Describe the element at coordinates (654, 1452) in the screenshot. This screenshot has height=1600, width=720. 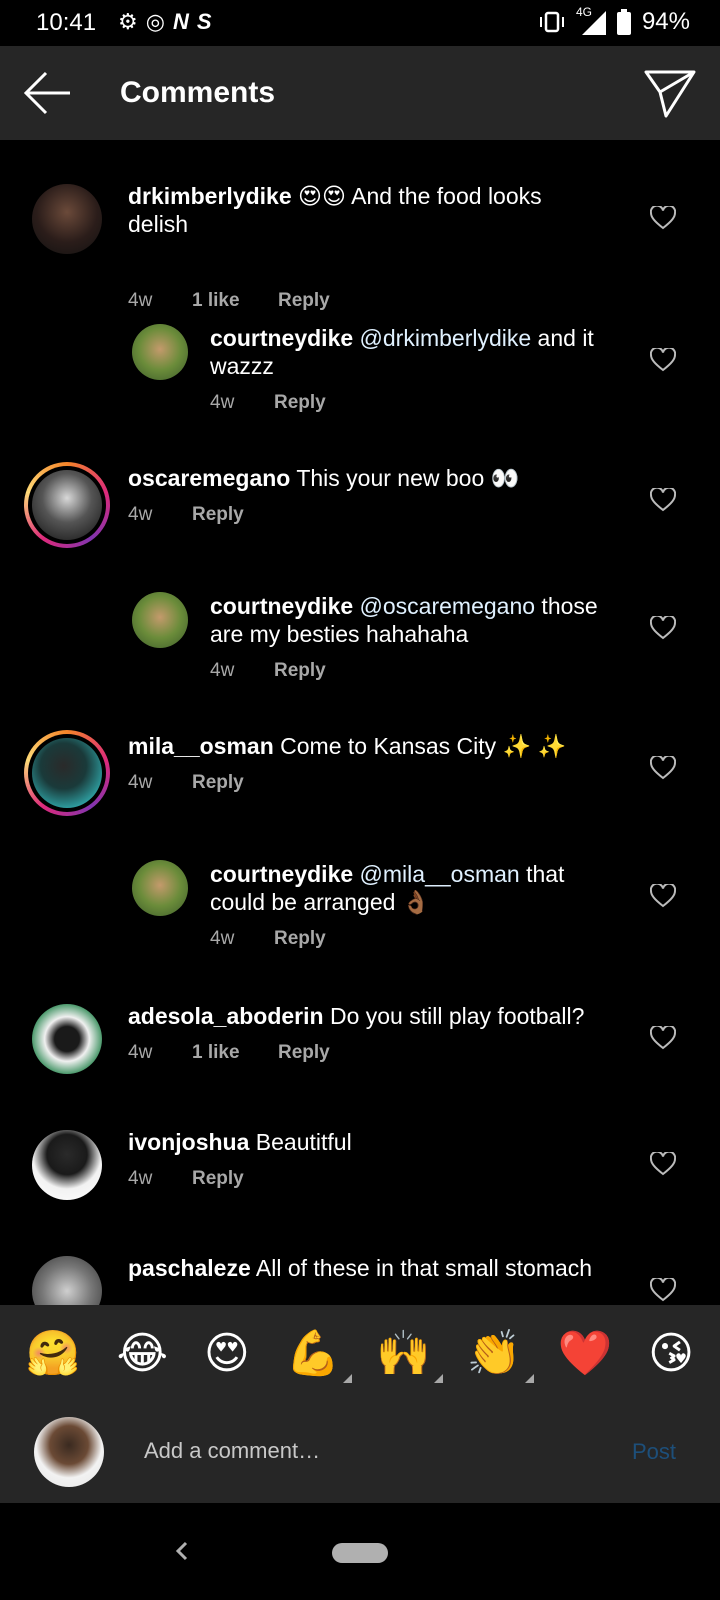
I see `post-button: Post` at that location.